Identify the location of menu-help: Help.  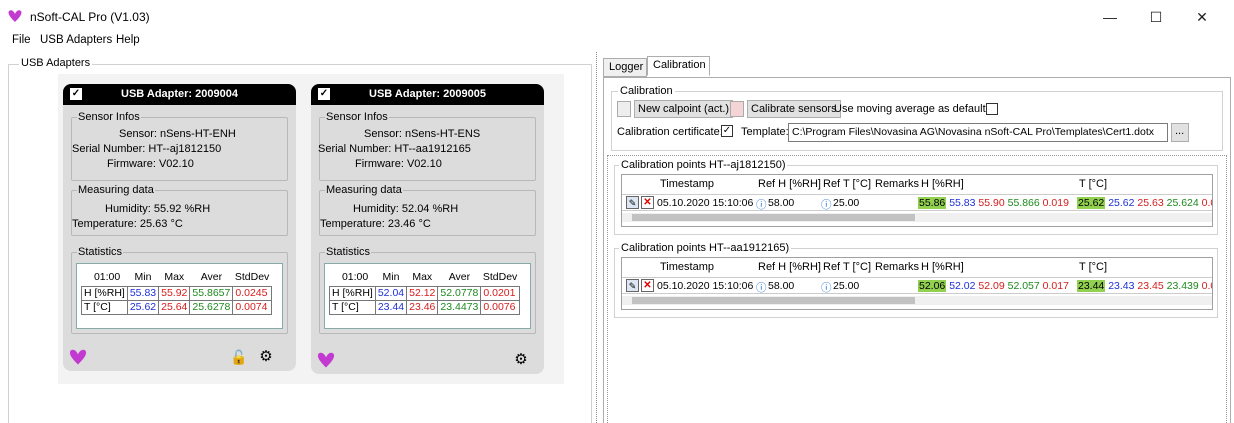
(128, 40).